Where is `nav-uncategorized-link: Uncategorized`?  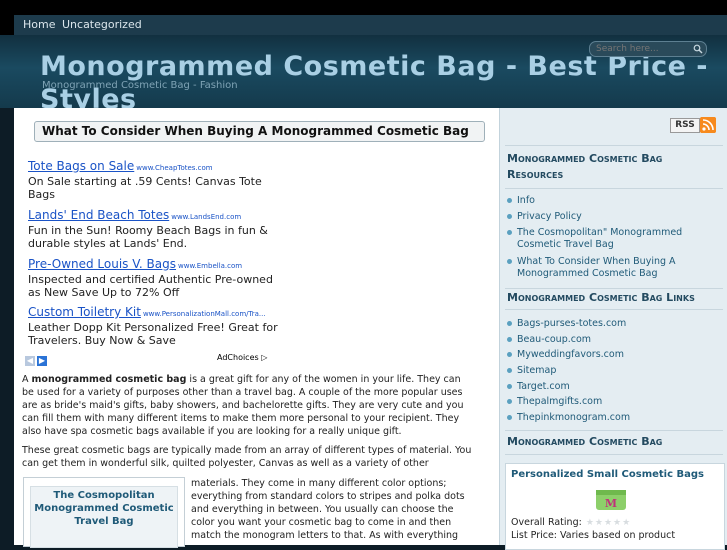 nav-uncategorized-link: Uncategorized is located at coordinates (102, 24).